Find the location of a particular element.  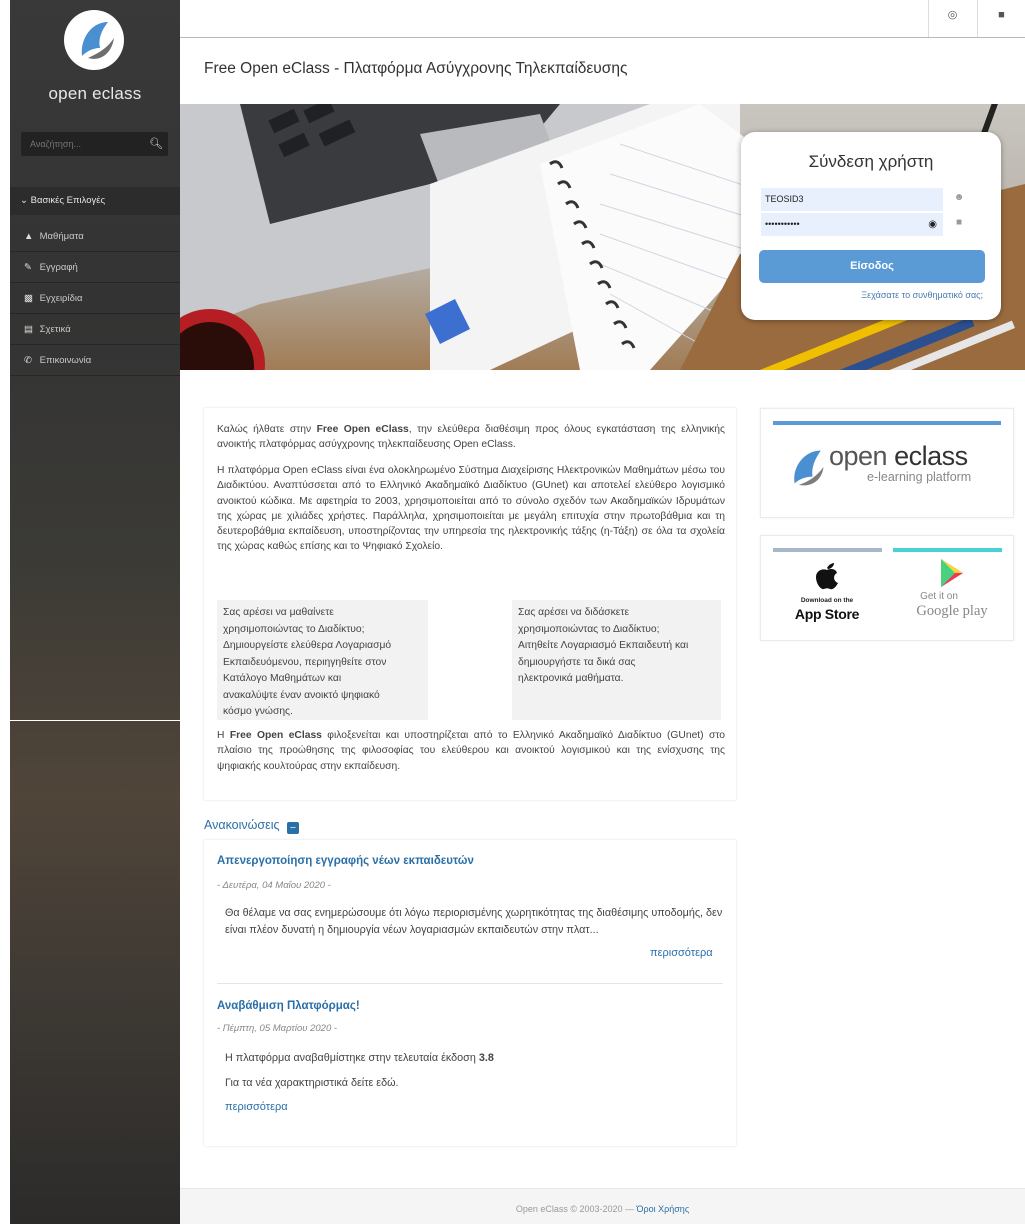

brand-name: open eclass is located at coordinates (898, 456).